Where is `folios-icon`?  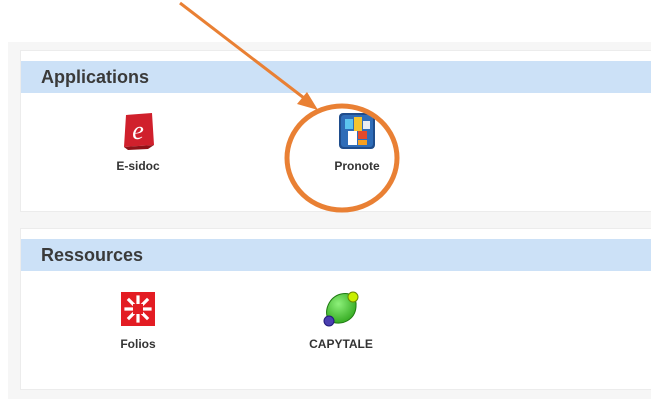
folios-icon is located at coordinates (138, 309).